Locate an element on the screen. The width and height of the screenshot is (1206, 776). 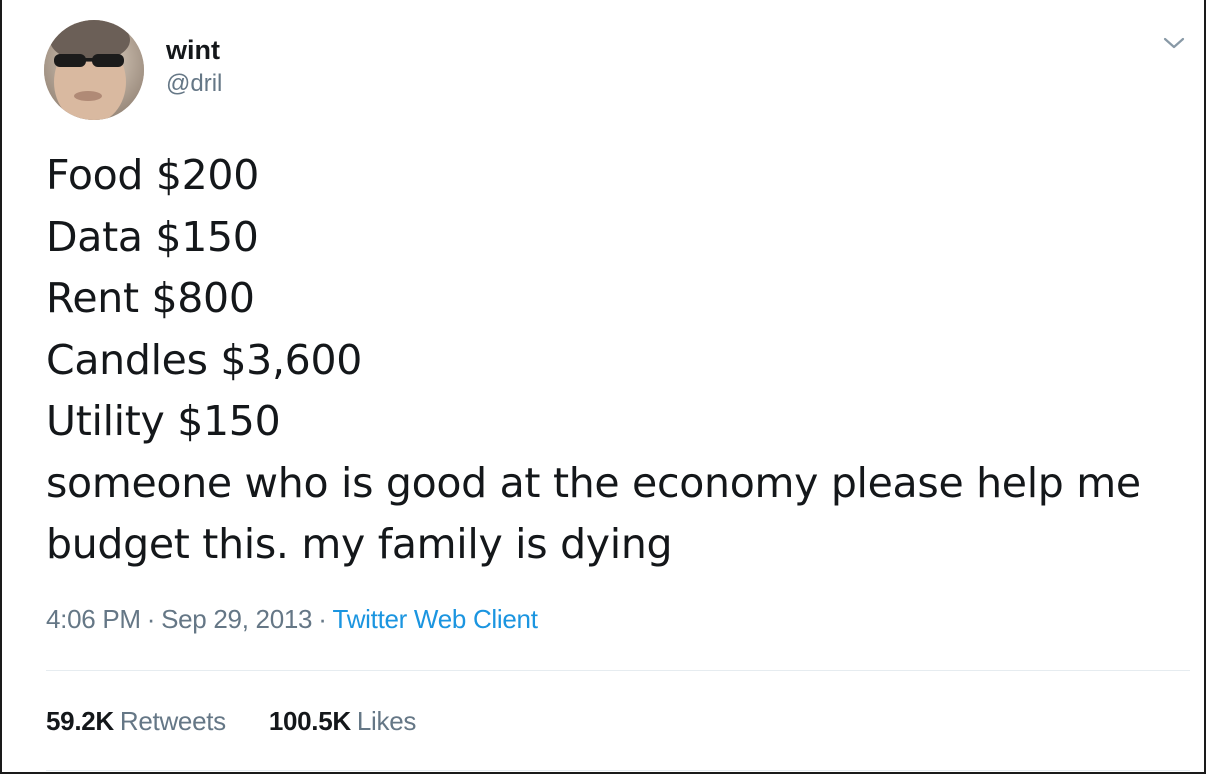
tweet-text-line: Candles $3,600 is located at coordinates (204, 359).